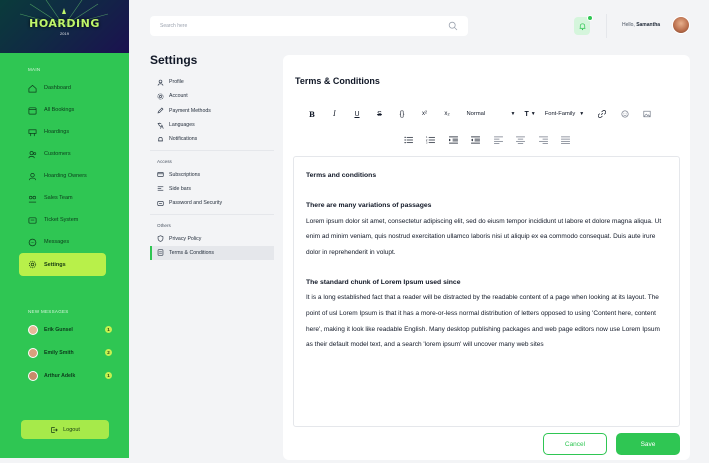 Image resolution: width=709 pixels, height=463 pixels. Describe the element at coordinates (64, 88) in the screenshot. I see `sidebar-item-dashboard: Dashboard` at that location.